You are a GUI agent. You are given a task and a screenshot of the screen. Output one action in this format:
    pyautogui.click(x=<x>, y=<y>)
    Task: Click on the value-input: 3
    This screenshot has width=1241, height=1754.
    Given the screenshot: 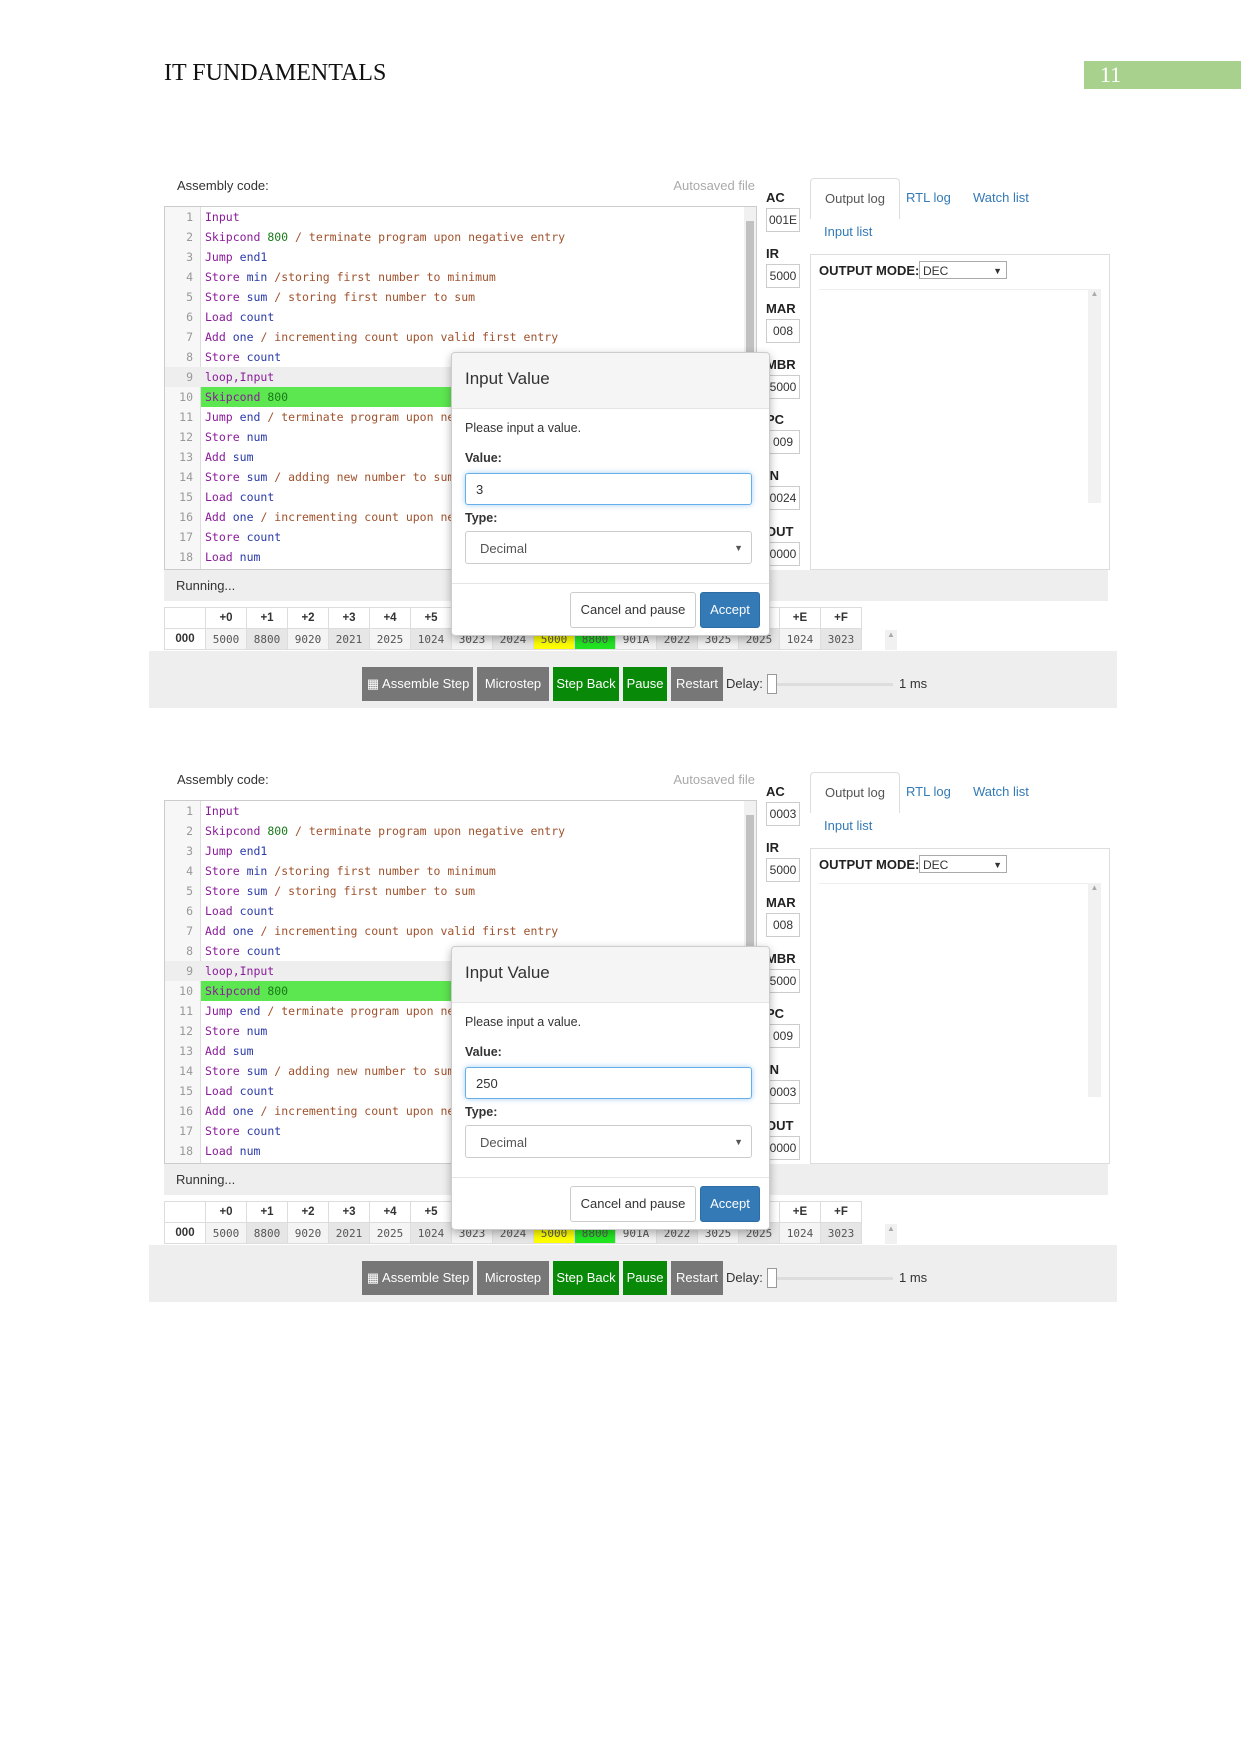 What is the action you would take?
    pyautogui.click(x=608, y=489)
    